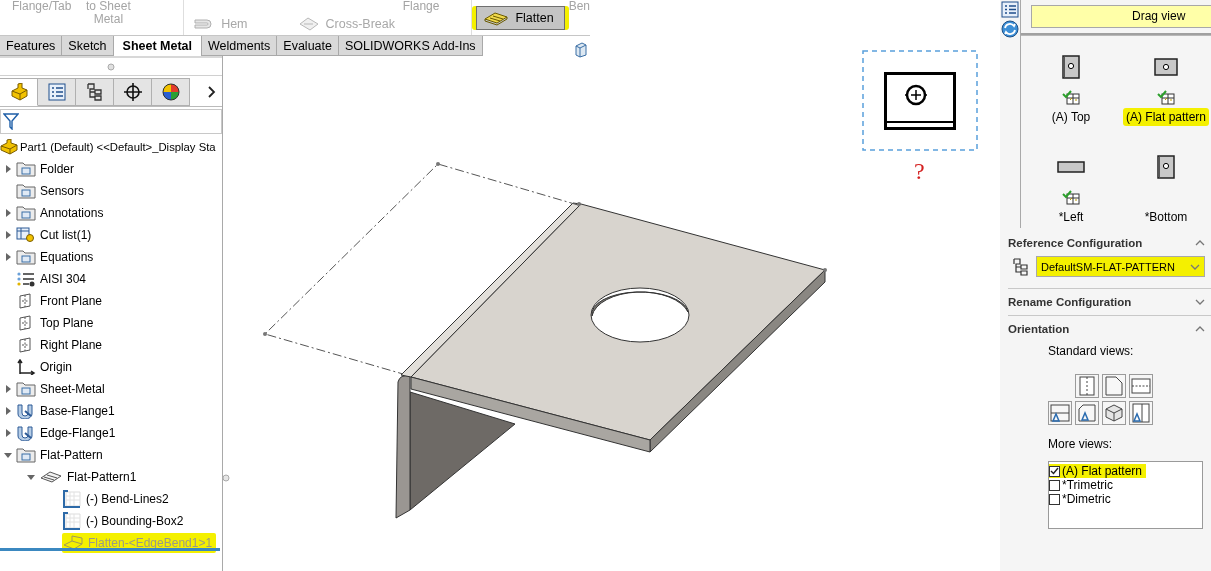  I want to click on section-header: Reference Configuration, so click(1109, 243).